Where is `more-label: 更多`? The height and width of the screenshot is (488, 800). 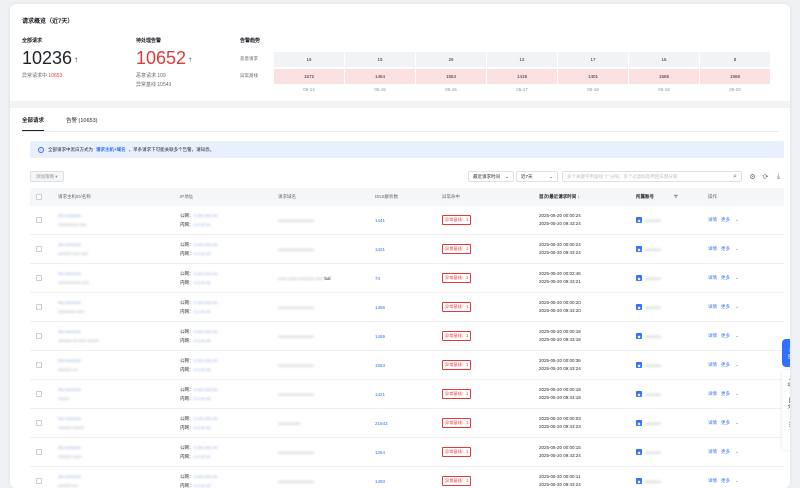 more-label: 更多 is located at coordinates (725, 480).